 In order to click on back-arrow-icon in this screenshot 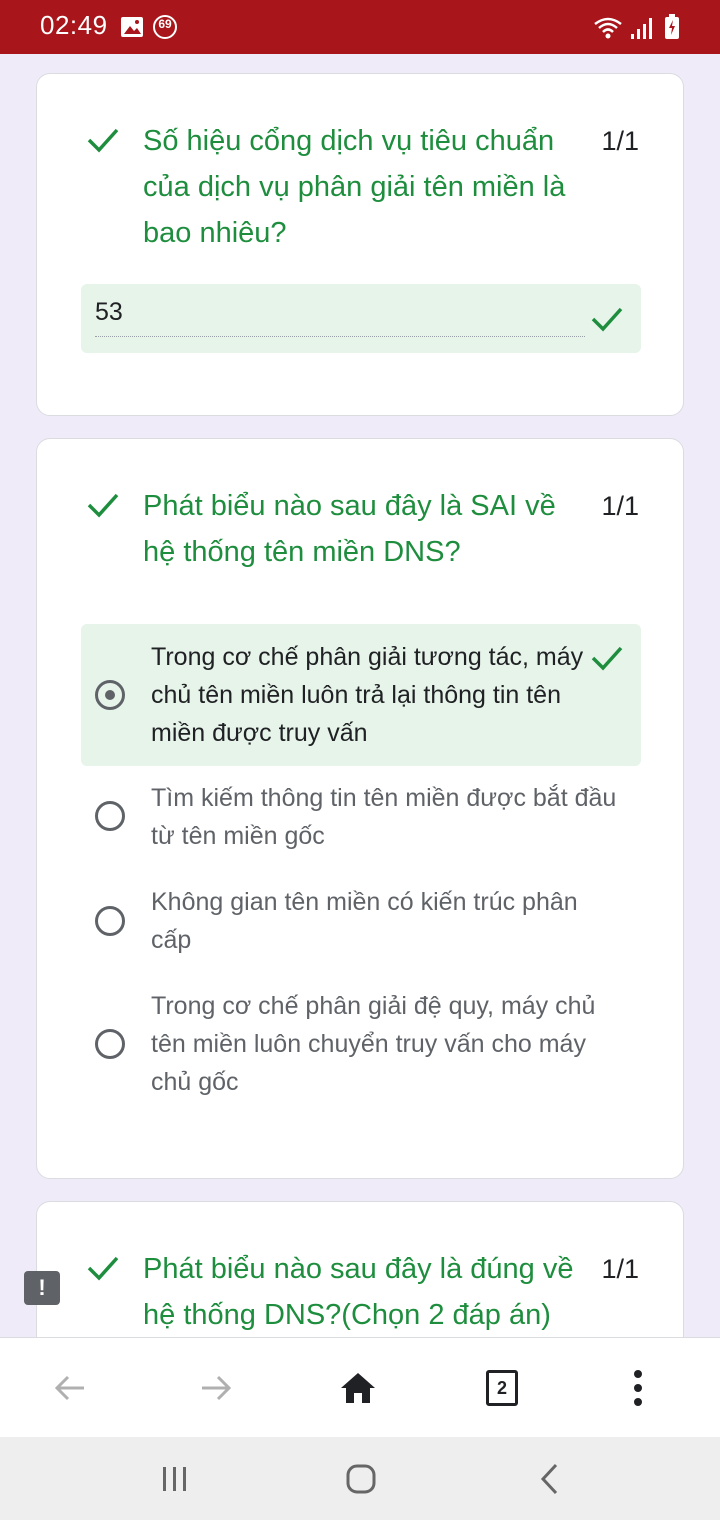, I will do `click(70, 1388)`.